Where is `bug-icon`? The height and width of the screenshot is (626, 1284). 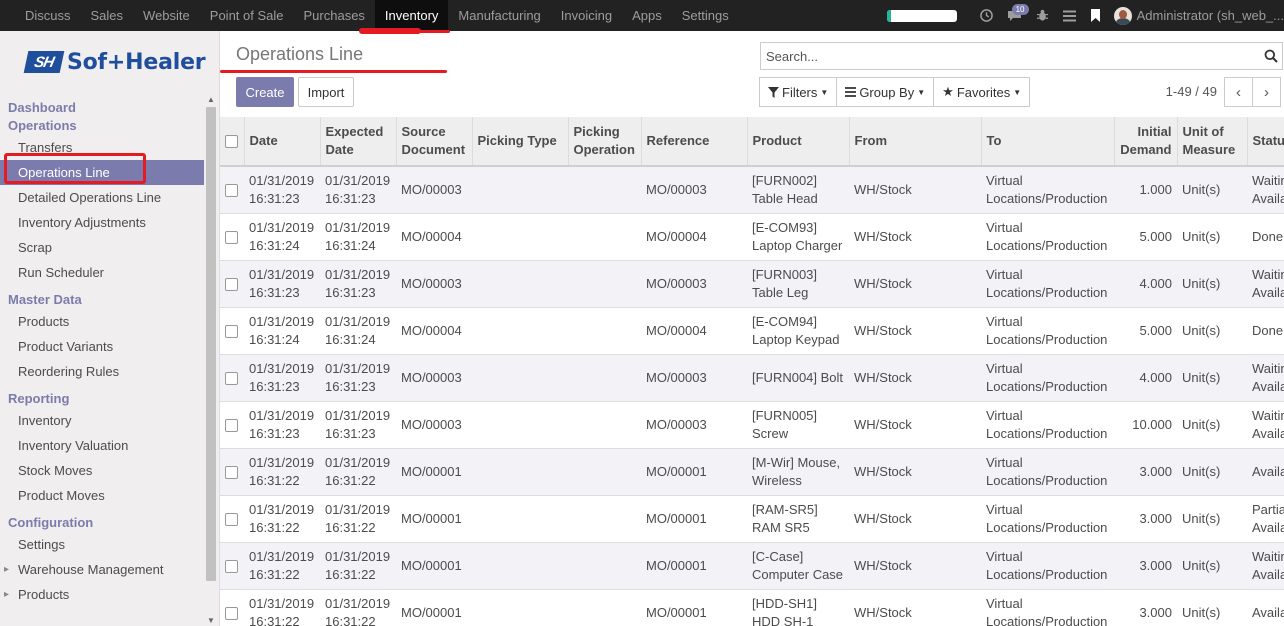 bug-icon is located at coordinates (1042, 15).